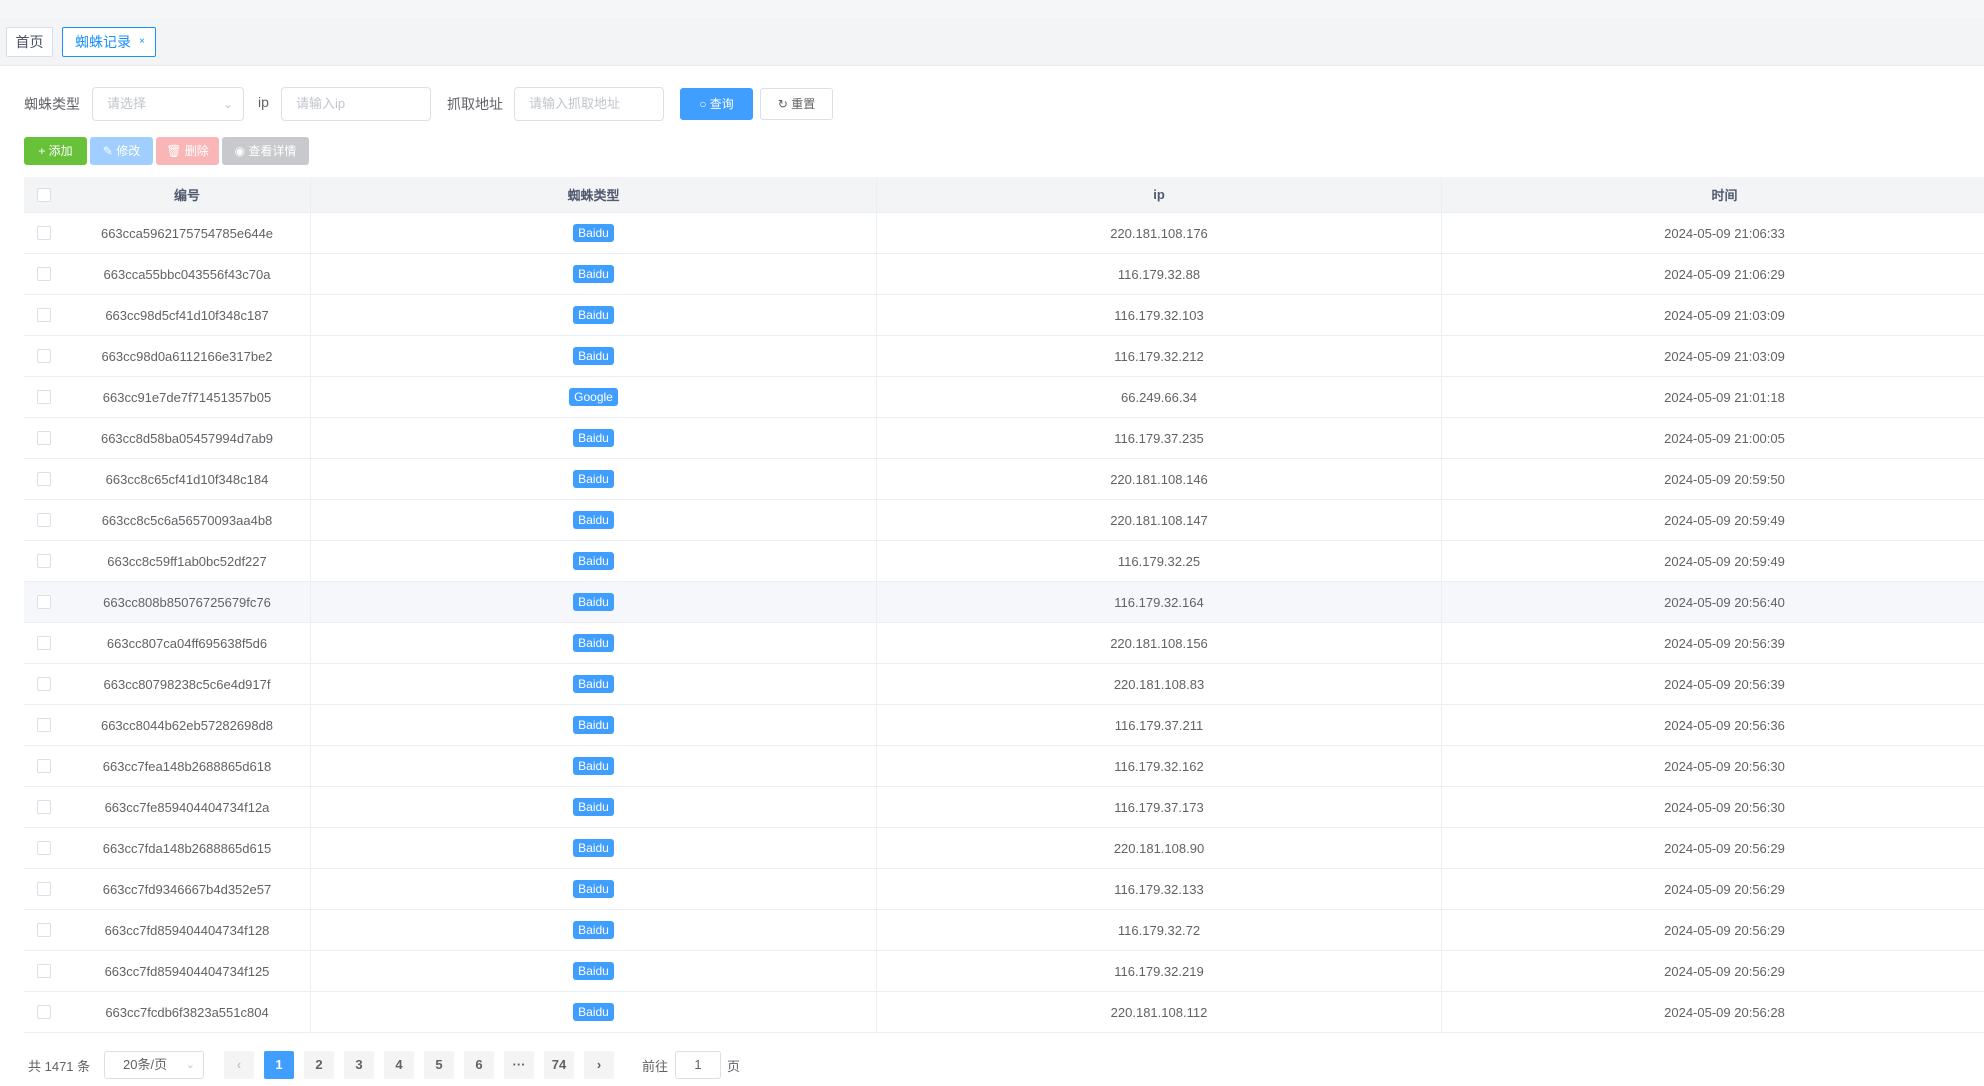 This screenshot has width=1984, height=1086. I want to click on view-details-button: ◉ 查看详情, so click(265, 151).